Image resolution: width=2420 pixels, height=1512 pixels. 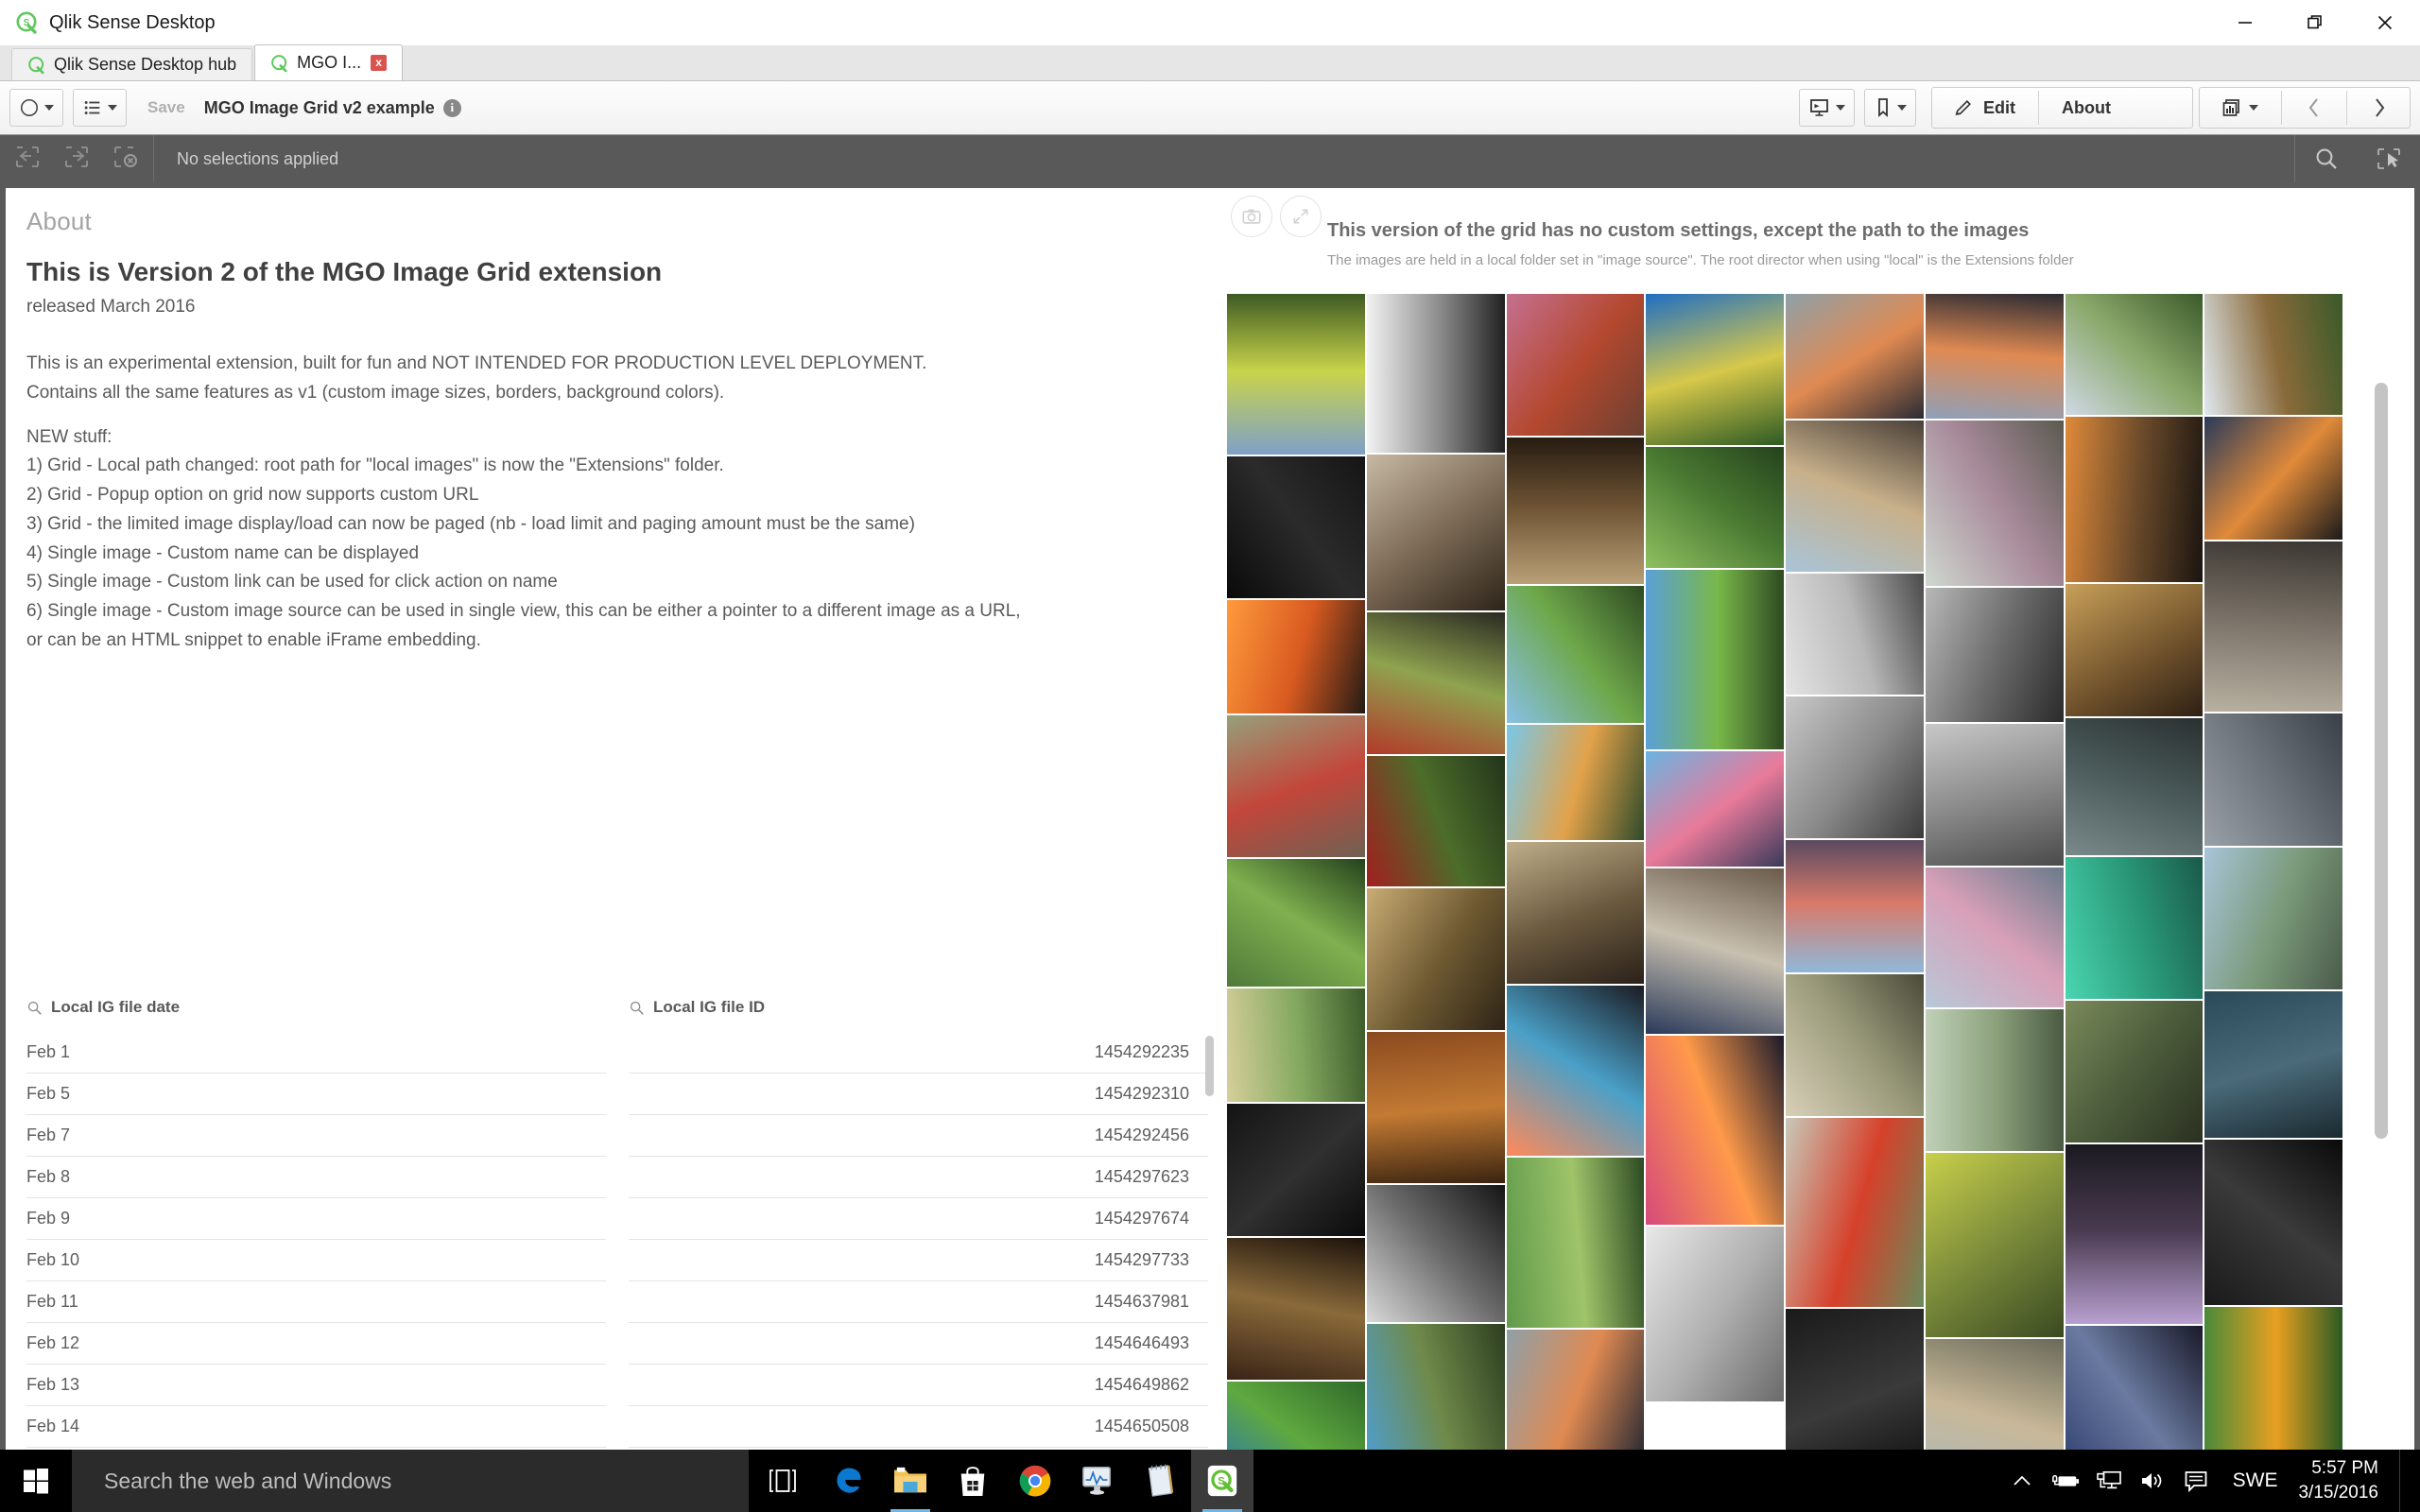 What do you see at coordinates (316, 1007) in the screenshot?
I see `filter-pane-header: Local IG file date` at bounding box center [316, 1007].